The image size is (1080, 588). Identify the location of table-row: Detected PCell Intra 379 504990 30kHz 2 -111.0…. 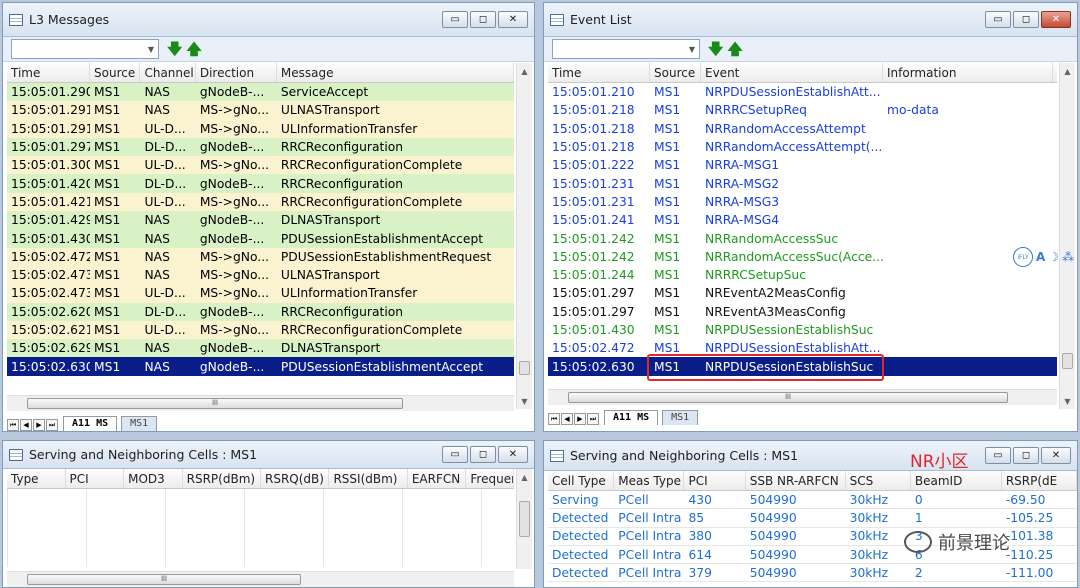
(812, 573).